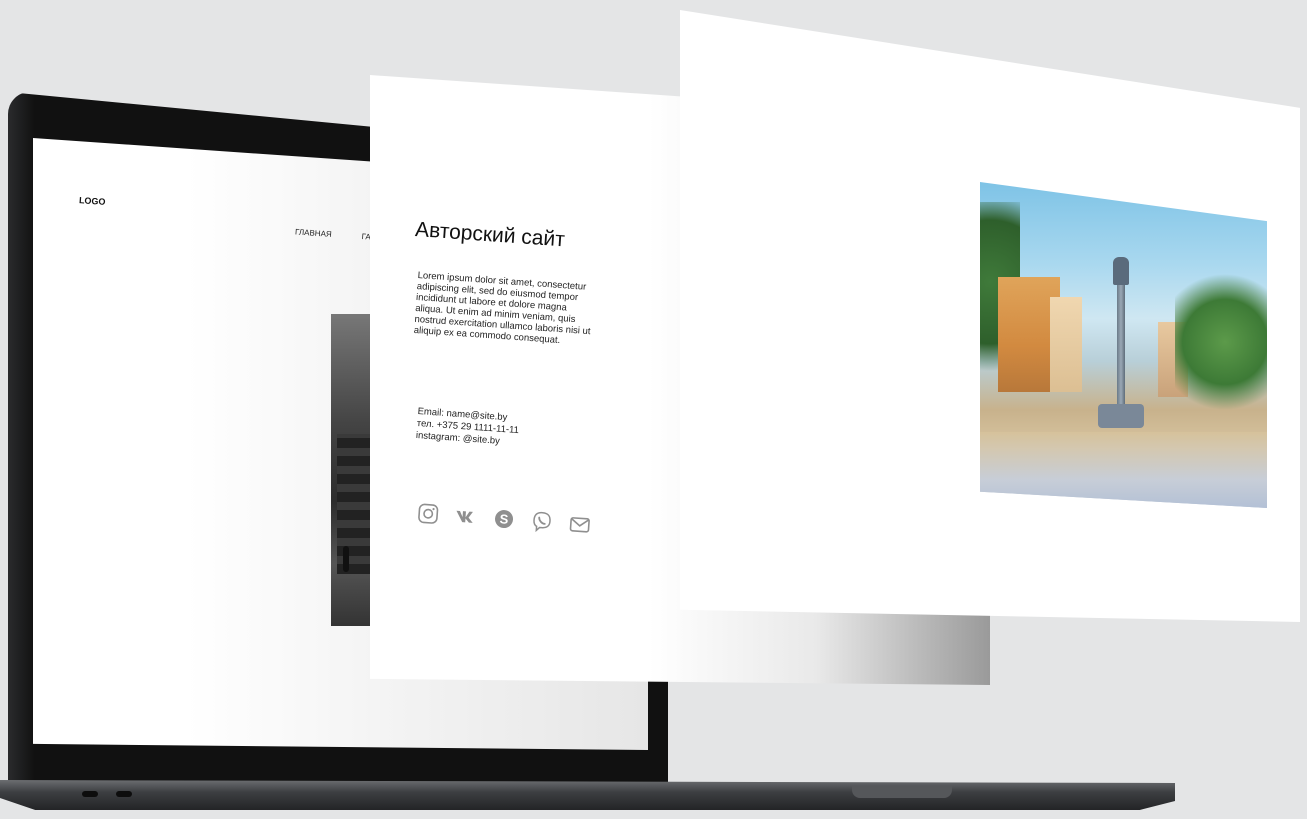 The width and height of the screenshot is (1307, 819). What do you see at coordinates (579, 524) in the screenshot?
I see `mail-icon` at bounding box center [579, 524].